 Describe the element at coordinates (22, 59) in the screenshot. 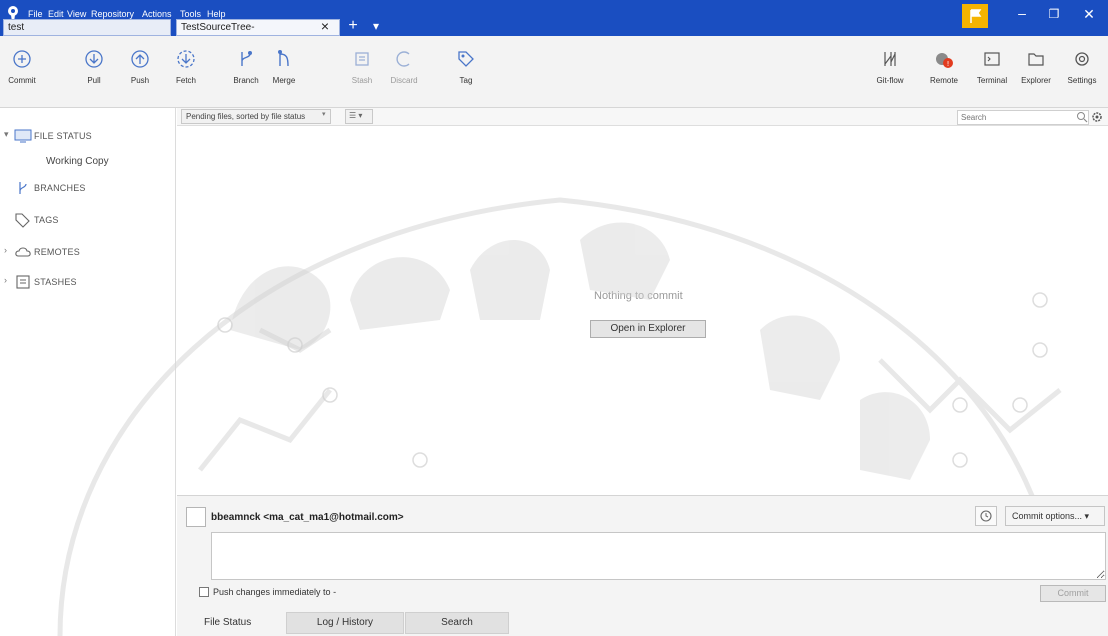

I see `commit-icon` at that location.